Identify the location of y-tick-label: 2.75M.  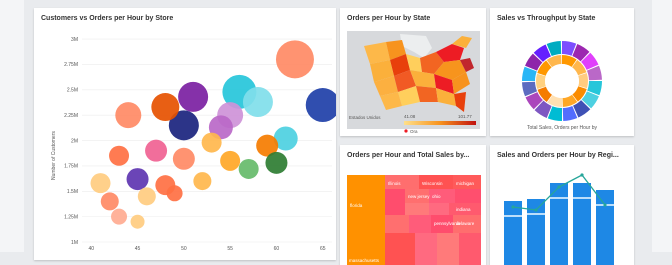
(71, 65).